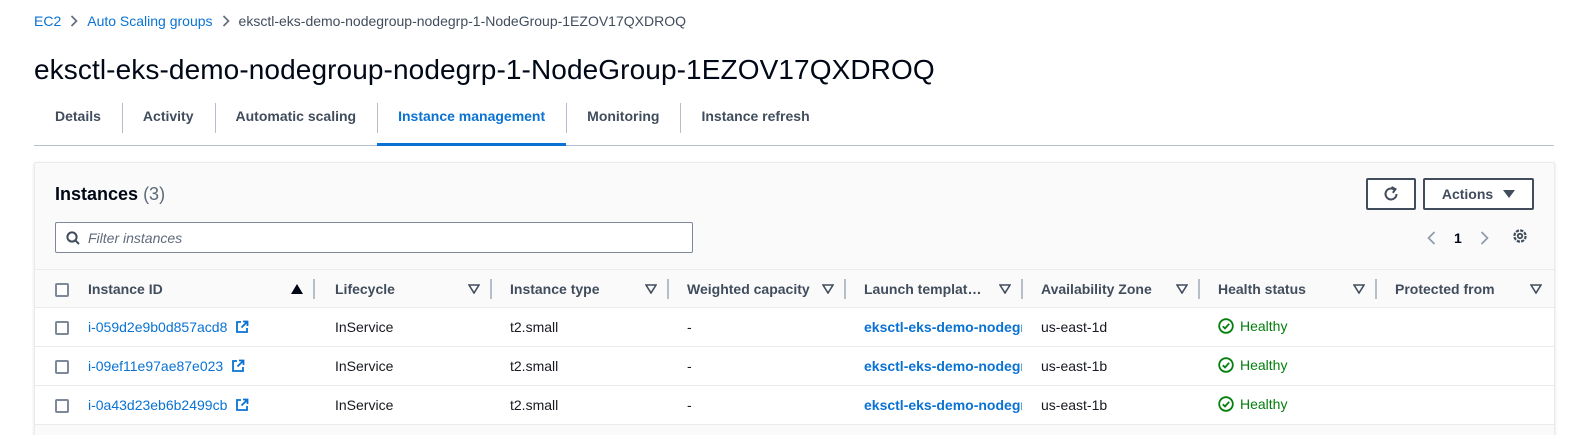  I want to click on actions-button: Actions, so click(1478, 194).